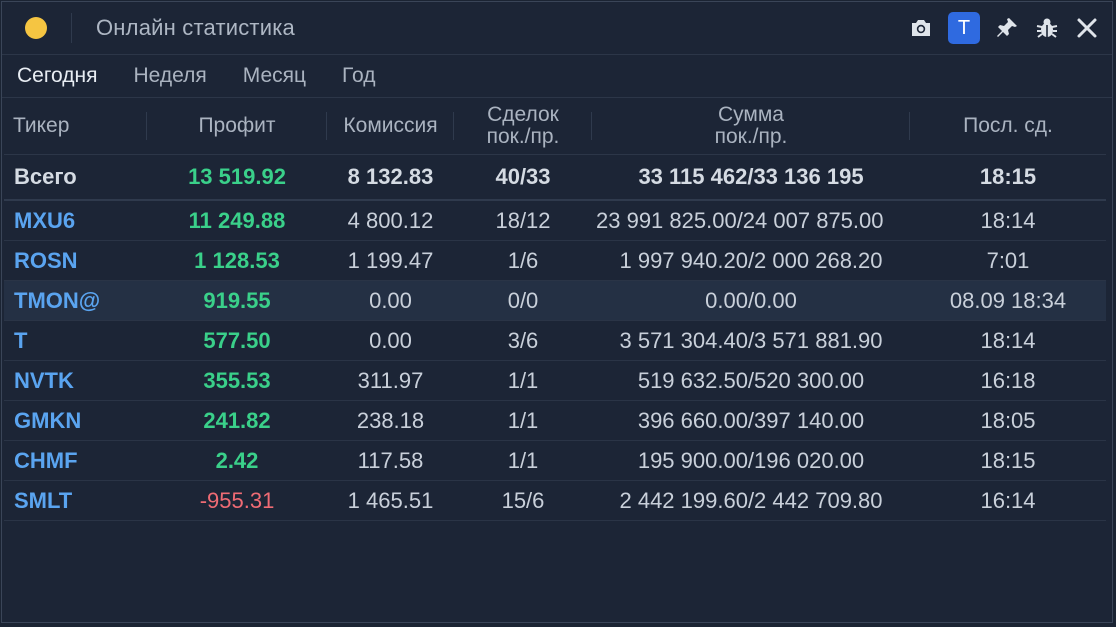 The image size is (1116, 627). I want to click on row-last: 16:18, so click(1008, 380).